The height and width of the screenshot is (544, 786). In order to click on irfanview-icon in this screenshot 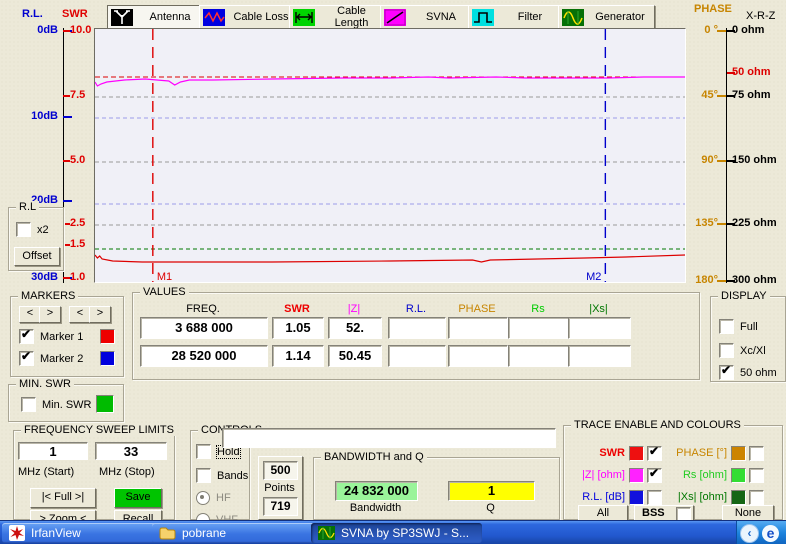, I will do `click(17, 533)`.